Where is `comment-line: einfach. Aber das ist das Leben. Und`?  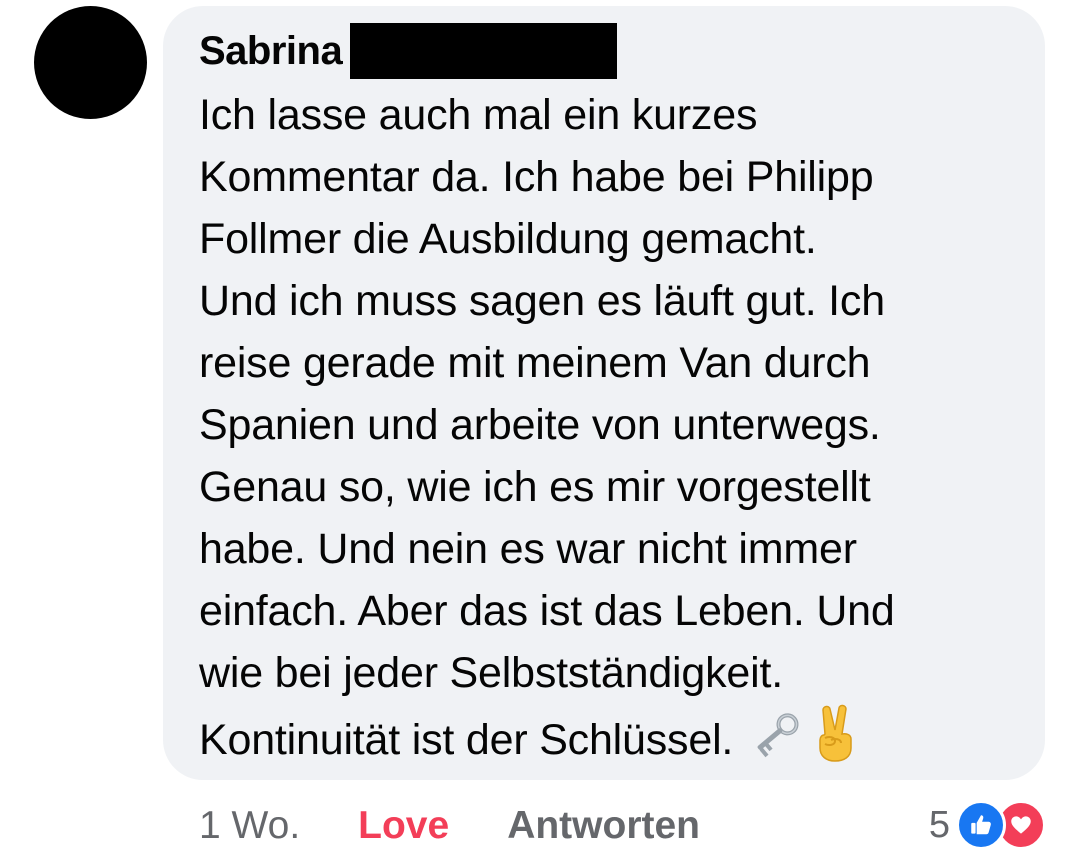
comment-line: einfach. Aber das ist das Leben. Und is located at coordinates (547, 611).